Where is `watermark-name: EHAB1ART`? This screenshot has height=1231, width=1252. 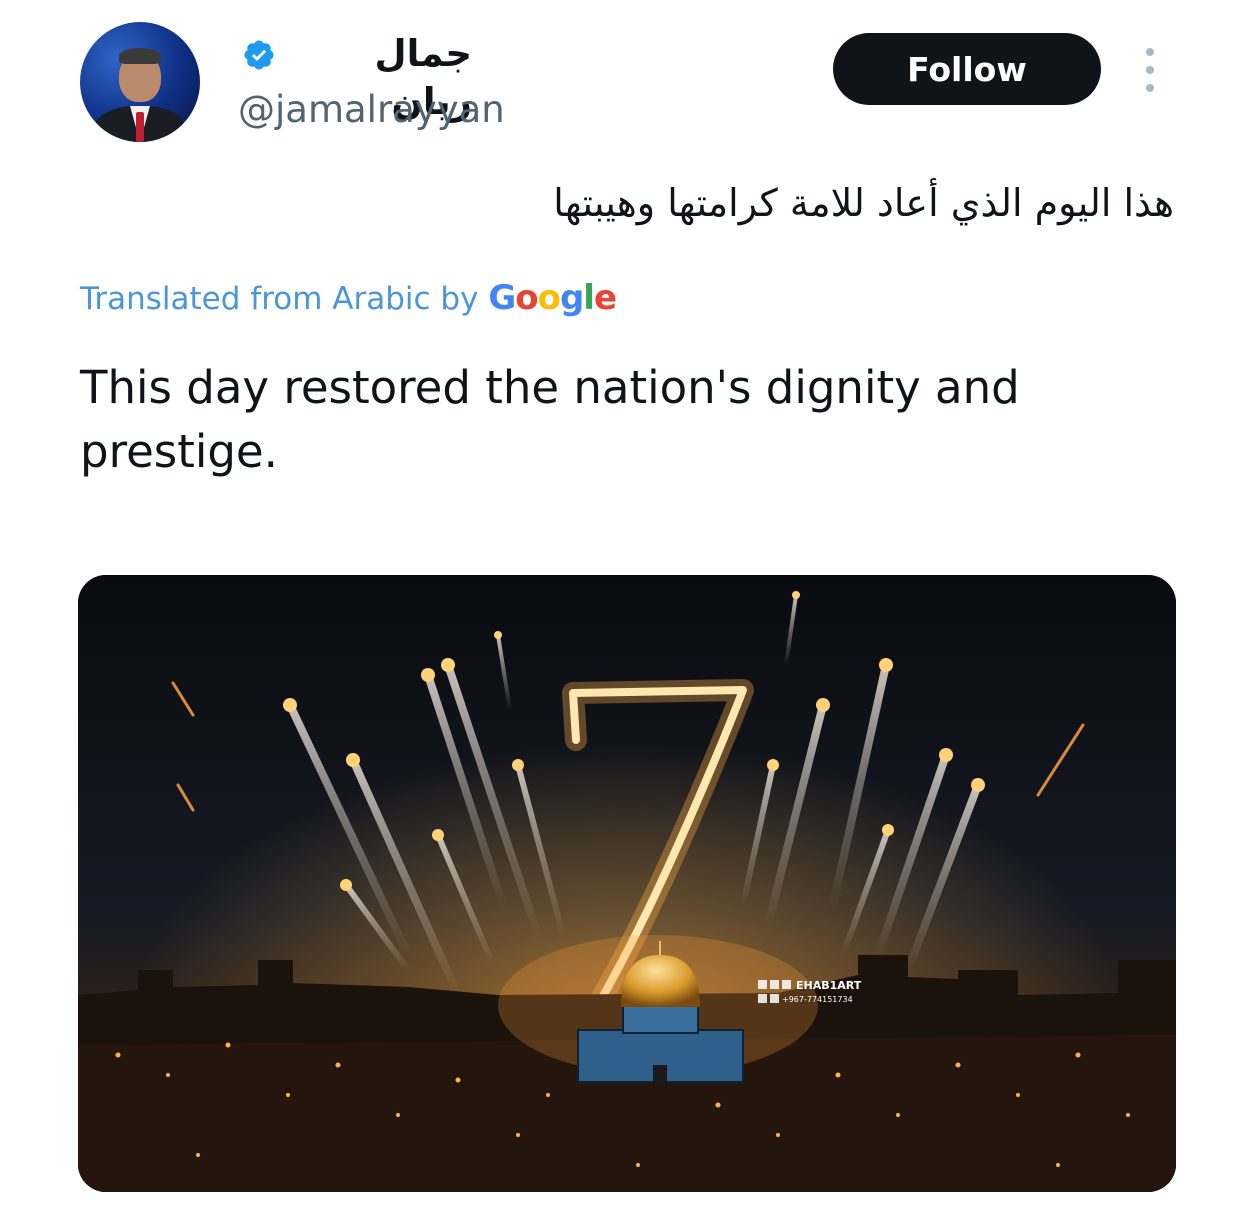 watermark-name: EHAB1ART is located at coordinates (829, 985).